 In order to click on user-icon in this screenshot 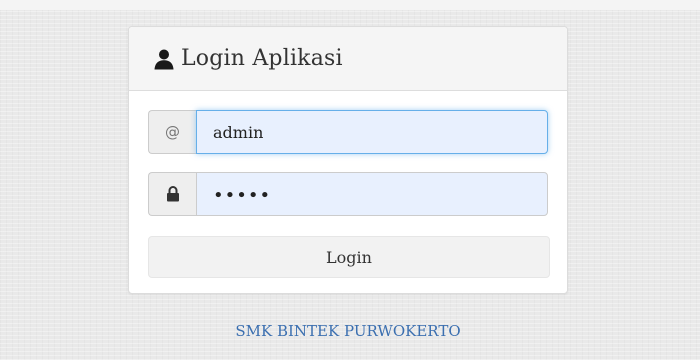, I will do `click(164, 59)`.